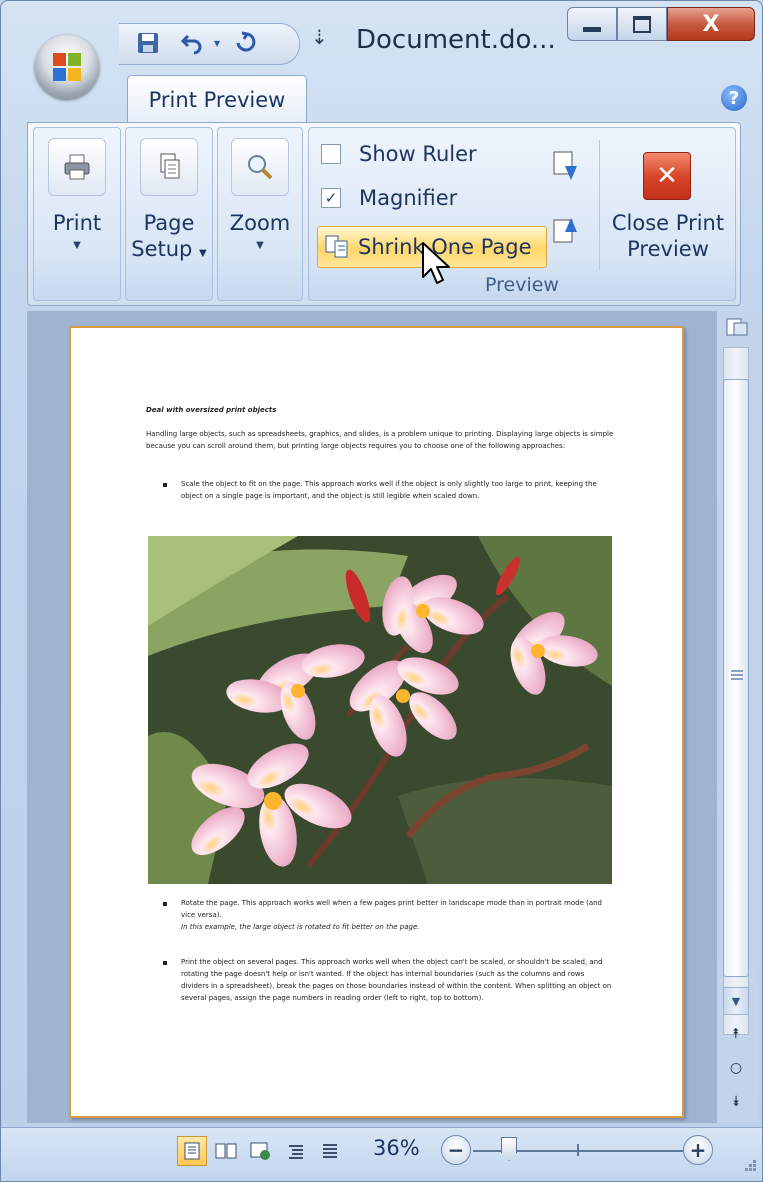 This screenshot has width=763, height=1182. I want to click on save-icon, so click(148, 43).